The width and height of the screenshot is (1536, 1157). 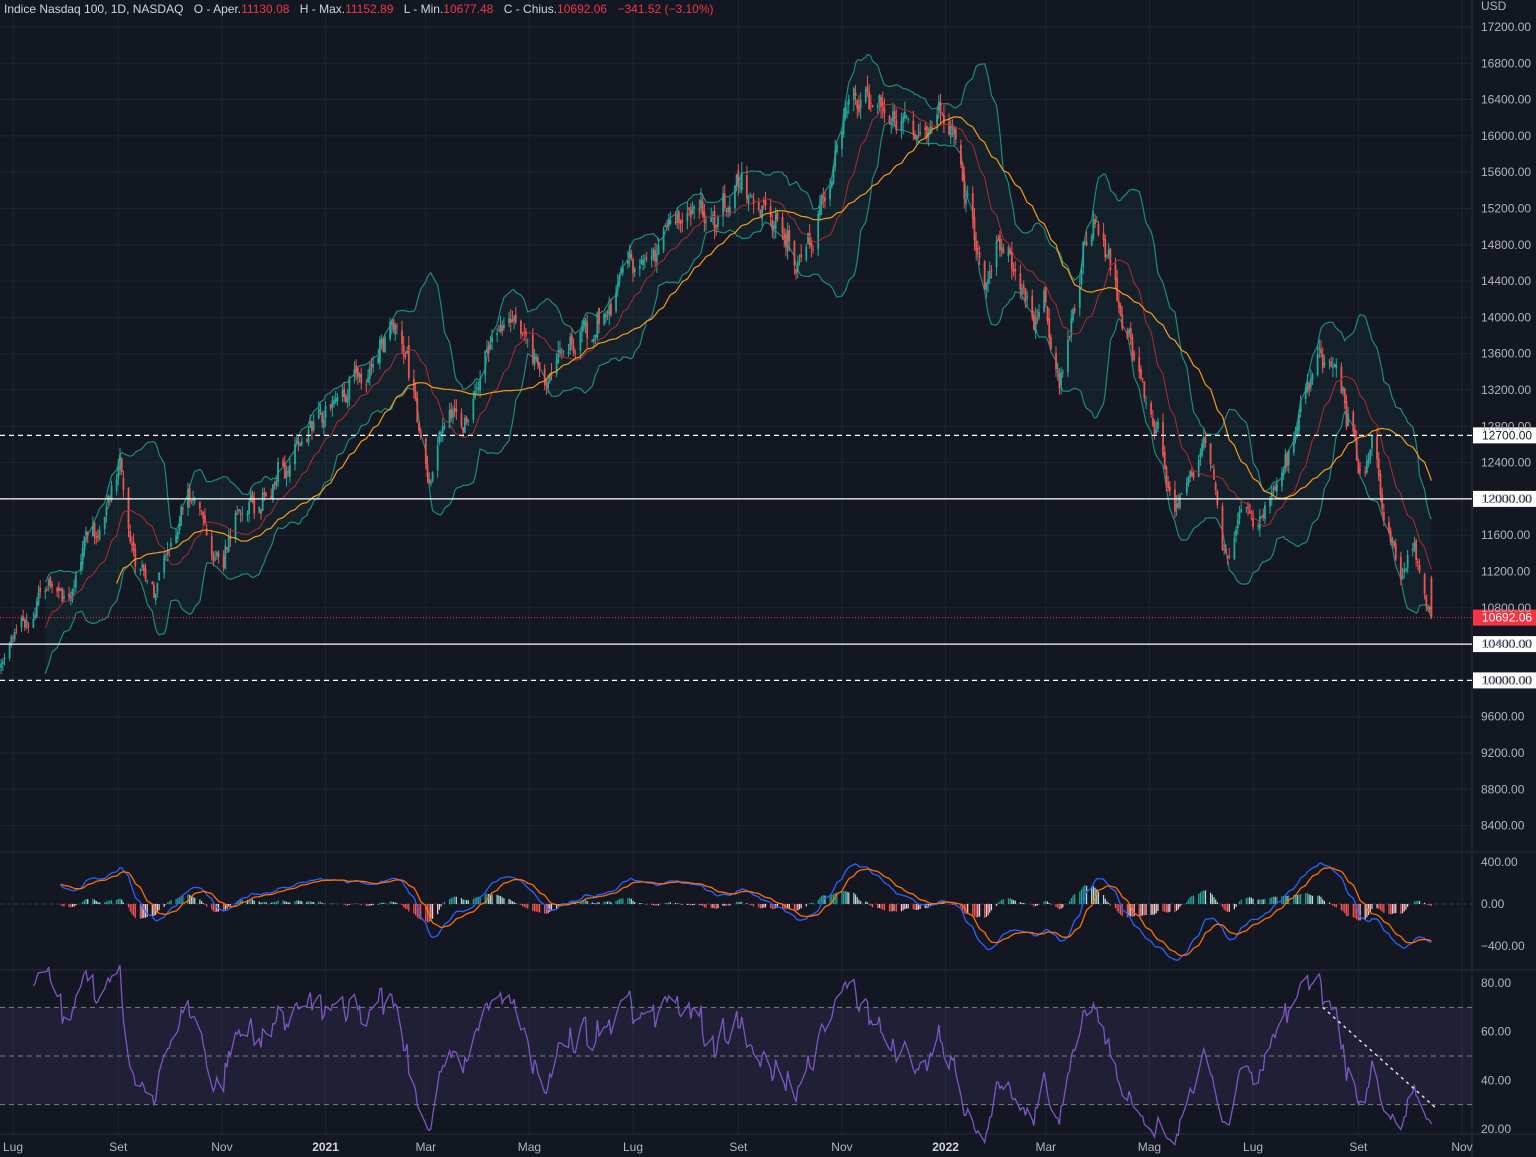 I want to click on macd-tick: 400.00, so click(x=1499, y=862).